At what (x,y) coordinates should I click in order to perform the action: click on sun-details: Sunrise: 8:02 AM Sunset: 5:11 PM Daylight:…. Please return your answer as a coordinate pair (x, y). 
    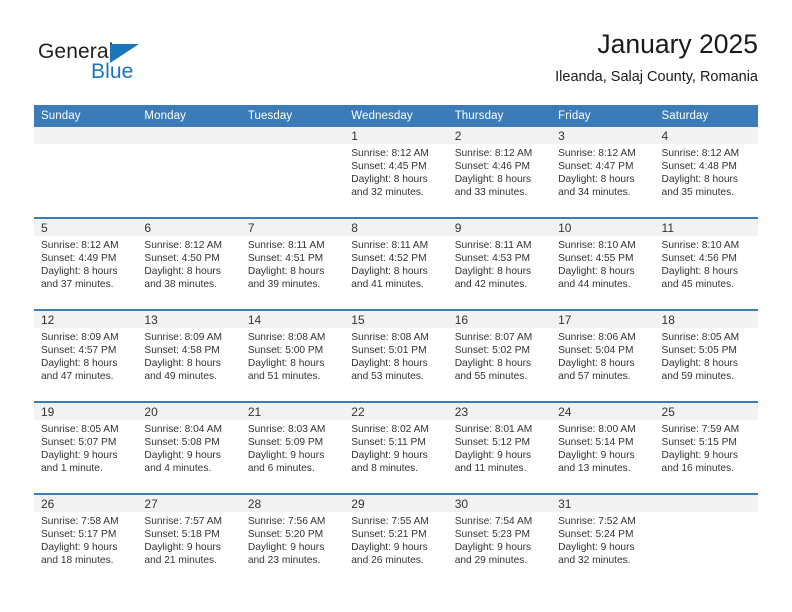
    Looking at the image, I should click on (395, 447).